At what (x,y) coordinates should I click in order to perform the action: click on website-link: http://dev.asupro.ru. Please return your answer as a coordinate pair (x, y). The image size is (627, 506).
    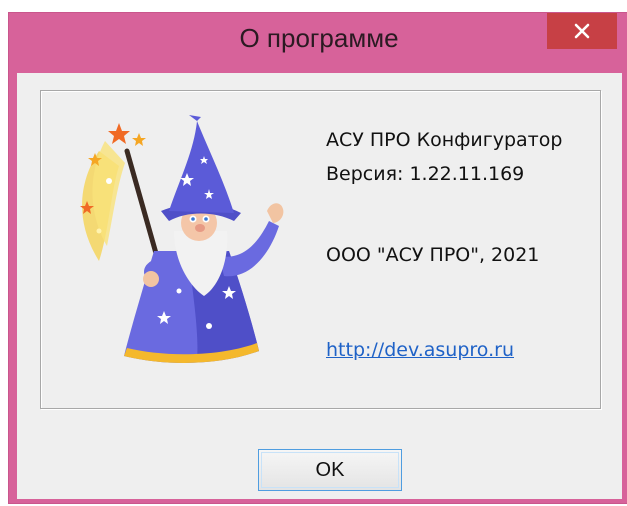
    Looking at the image, I should click on (420, 350).